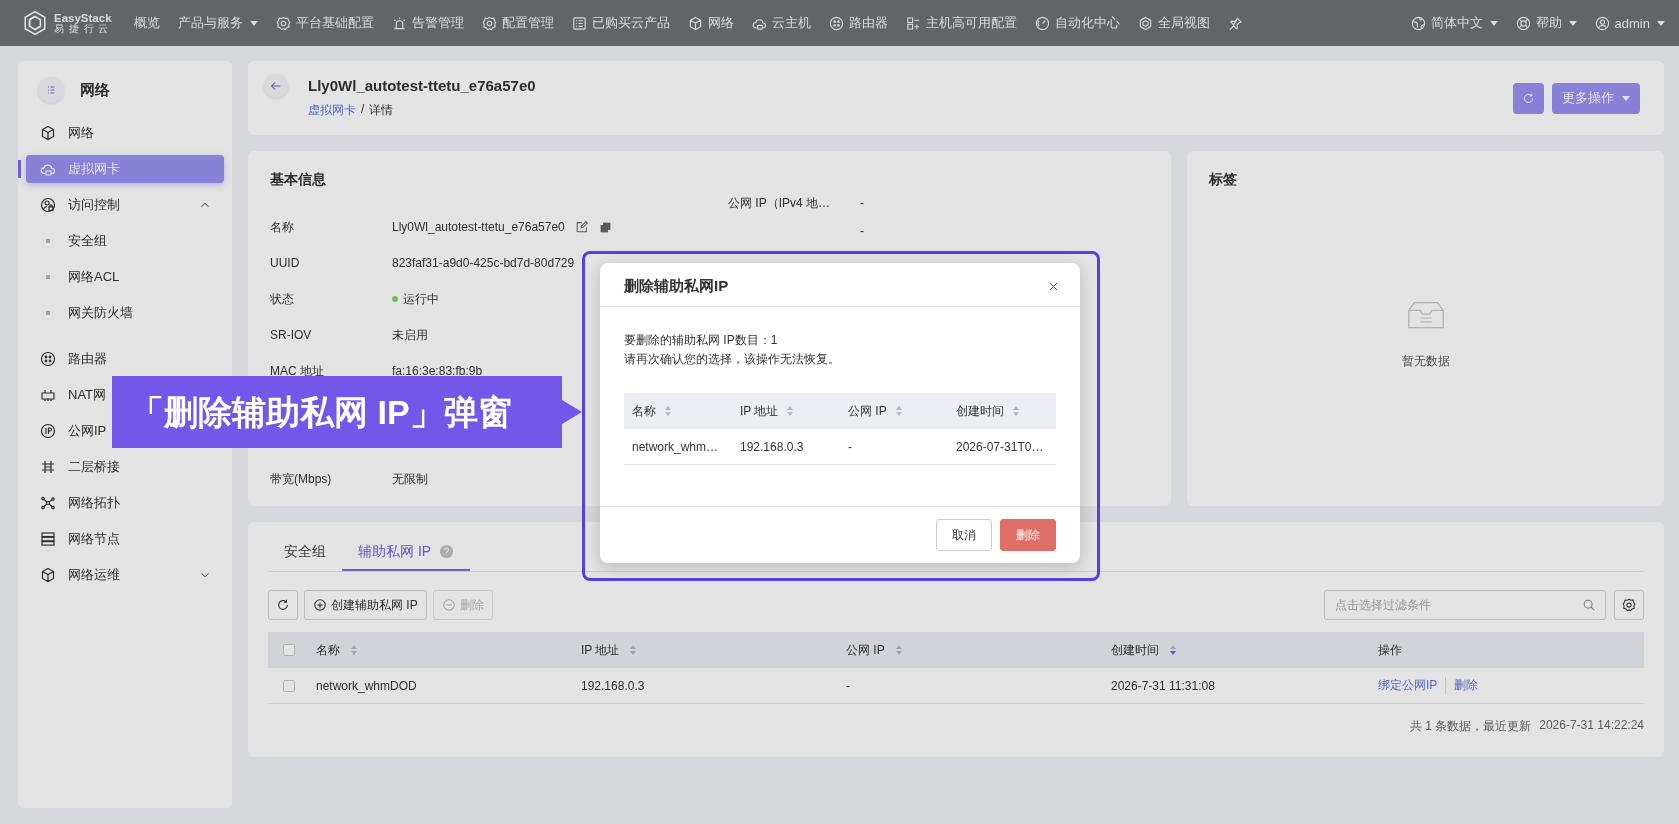  What do you see at coordinates (282, 227) in the screenshot?
I see `field-label: 名称` at bounding box center [282, 227].